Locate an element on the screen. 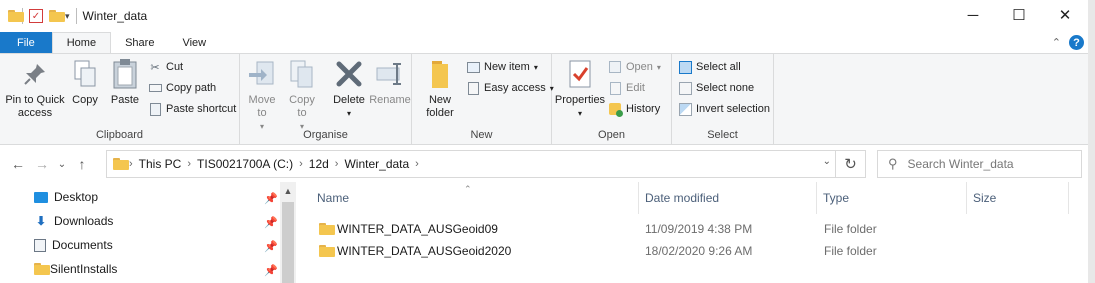 This screenshot has height=283, width=1095. select-all-button: Select all is located at coordinates (709, 67).